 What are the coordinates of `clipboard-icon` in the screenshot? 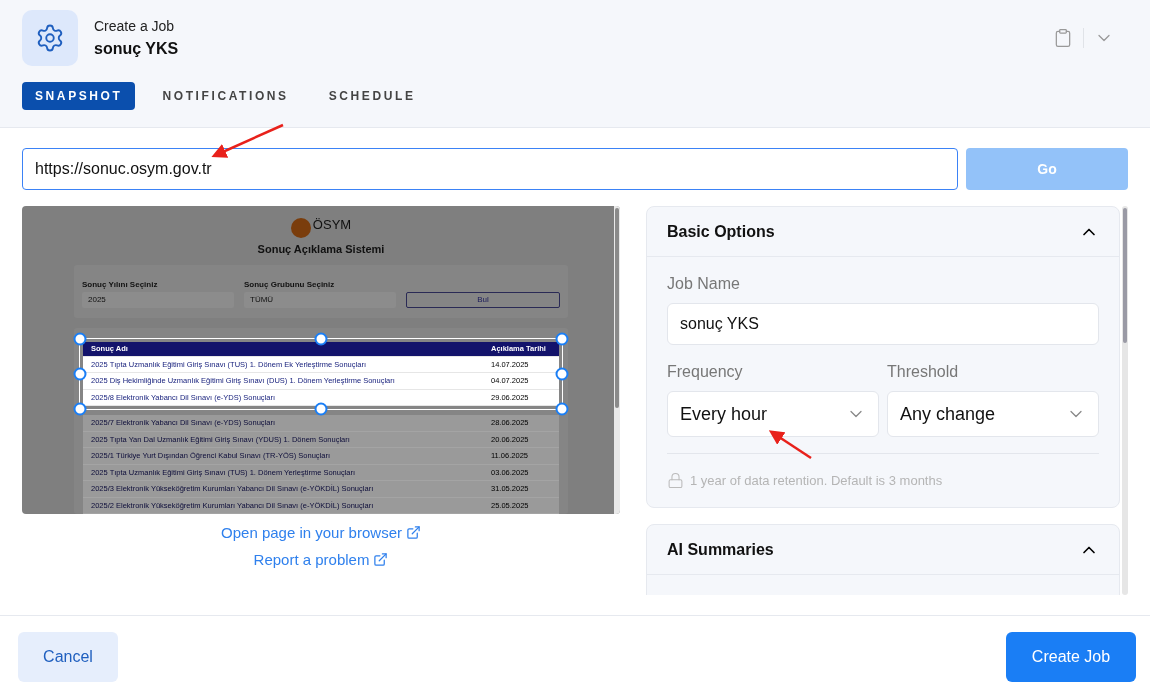 It's located at (1063, 38).